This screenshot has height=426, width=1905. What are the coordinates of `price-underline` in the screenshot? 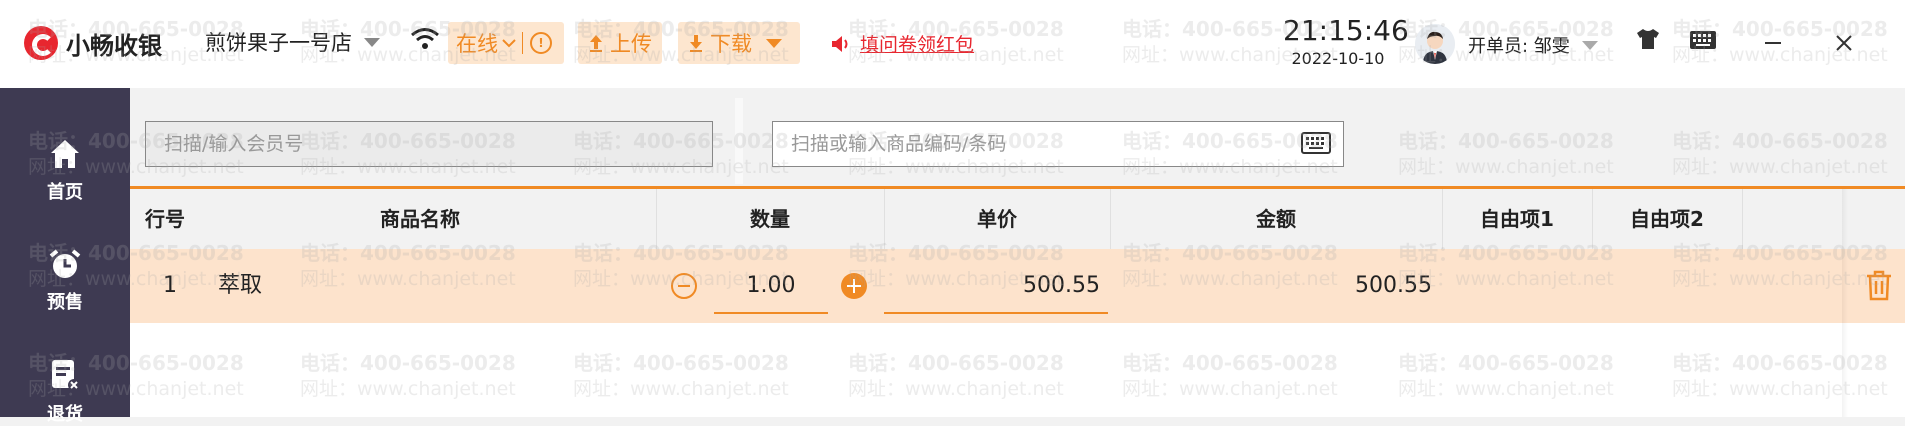 It's located at (996, 313).